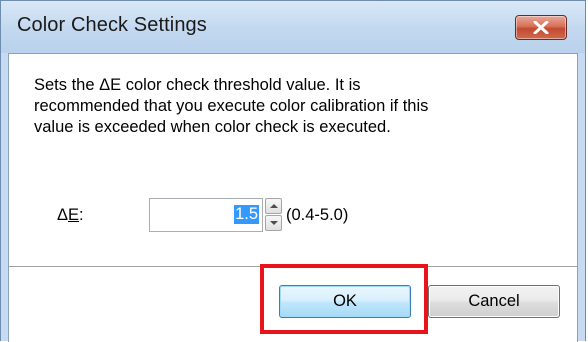 This screenshot has height=342, width=588. I want to click on arrow-up-icon, so click(274, 206).